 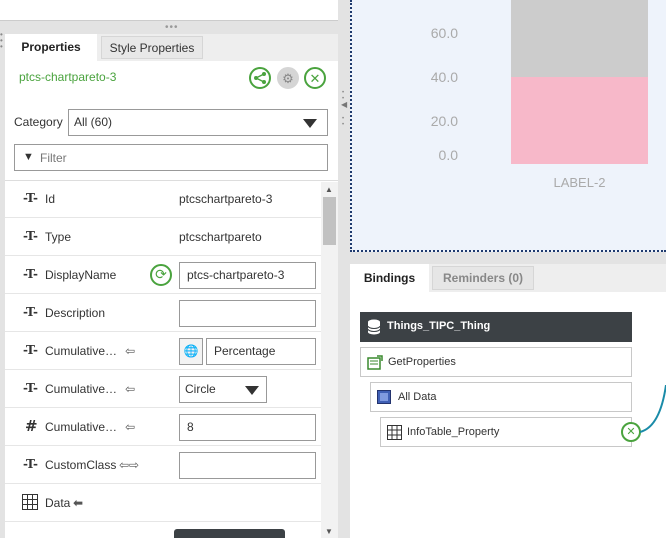 What do you see at coordinates (163, 503) in the screenshot?
I see `property-row-data: Data ⬅` at bounding box center [163, 503].